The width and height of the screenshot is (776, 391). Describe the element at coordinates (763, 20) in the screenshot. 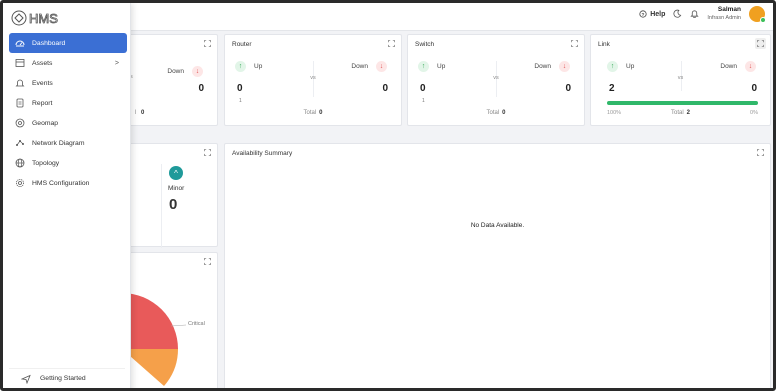

I see `online-status-dot` at that location.